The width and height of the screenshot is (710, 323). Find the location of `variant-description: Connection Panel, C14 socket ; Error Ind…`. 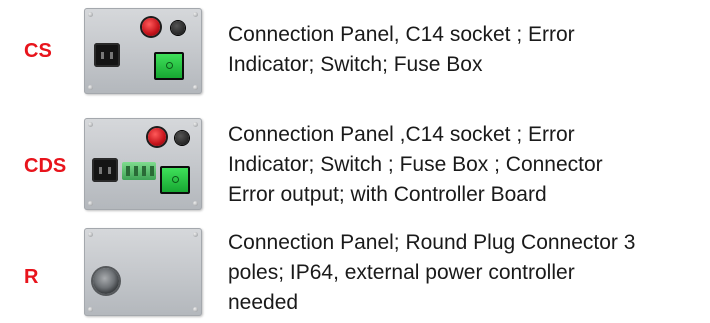

variant-description: Connection Panel, C14 socket ; Error Ind… is located at coordinates (401, 49).